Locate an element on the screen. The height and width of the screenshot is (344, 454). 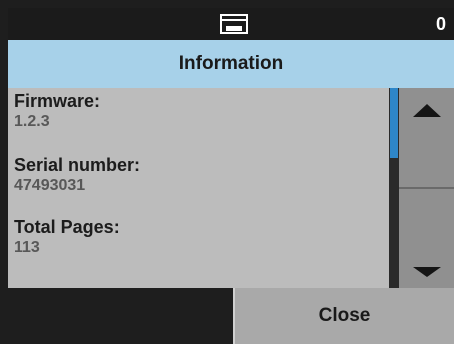
header: Information is located at coordinates (231, 64).